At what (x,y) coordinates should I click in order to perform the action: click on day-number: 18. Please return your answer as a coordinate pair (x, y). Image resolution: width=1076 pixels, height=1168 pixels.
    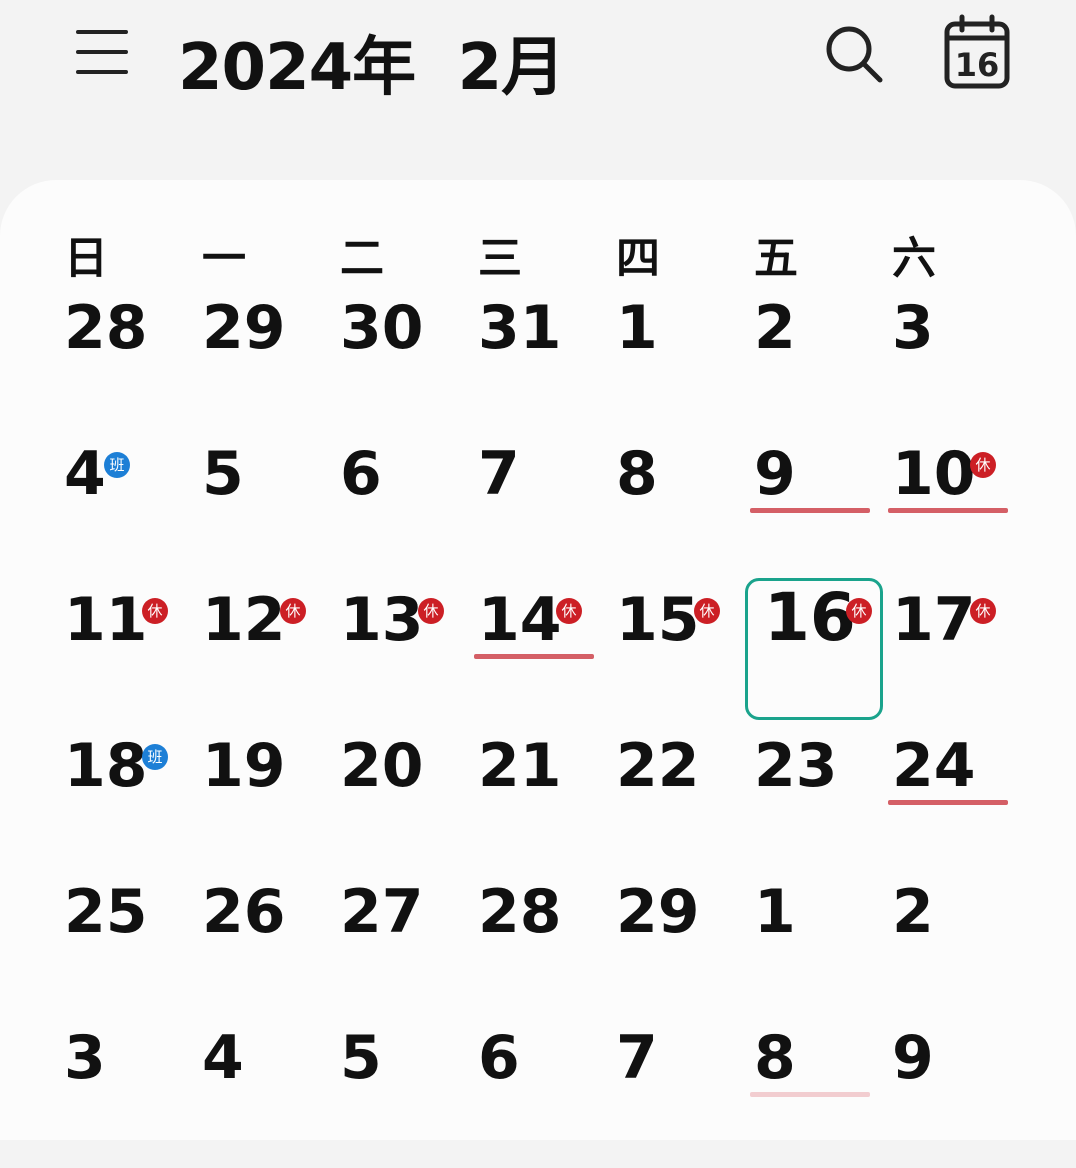
    Looking at the image, I should click on (106, 766).